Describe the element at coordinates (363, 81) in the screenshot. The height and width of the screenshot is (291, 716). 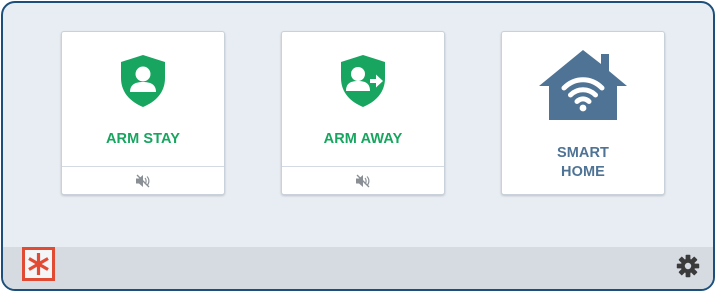
I see `shield-person-arrow-icon` at that location.